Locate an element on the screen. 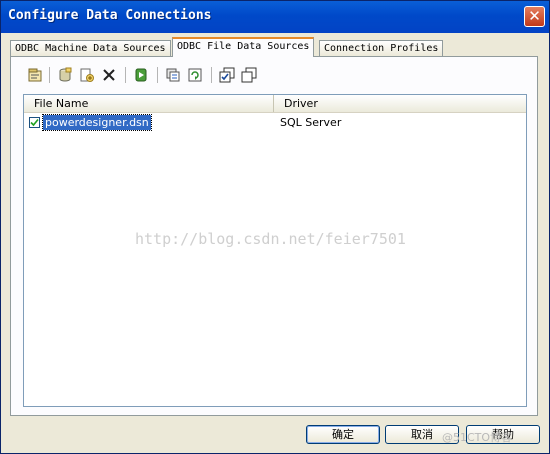 This screenshot has width=550, height=454. new-dsn-icon is located at coordinates (87, 75).